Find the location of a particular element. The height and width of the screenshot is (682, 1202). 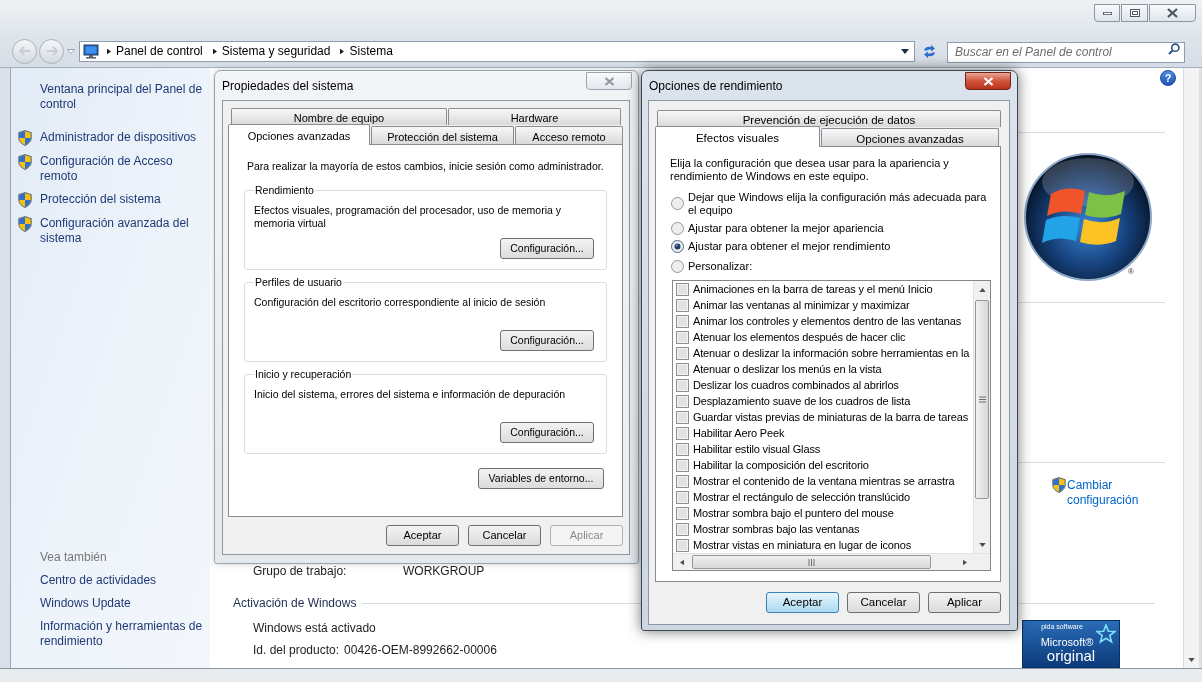

sidebar-link: Administrador de dispositivos is located at coordinates (110, 138).